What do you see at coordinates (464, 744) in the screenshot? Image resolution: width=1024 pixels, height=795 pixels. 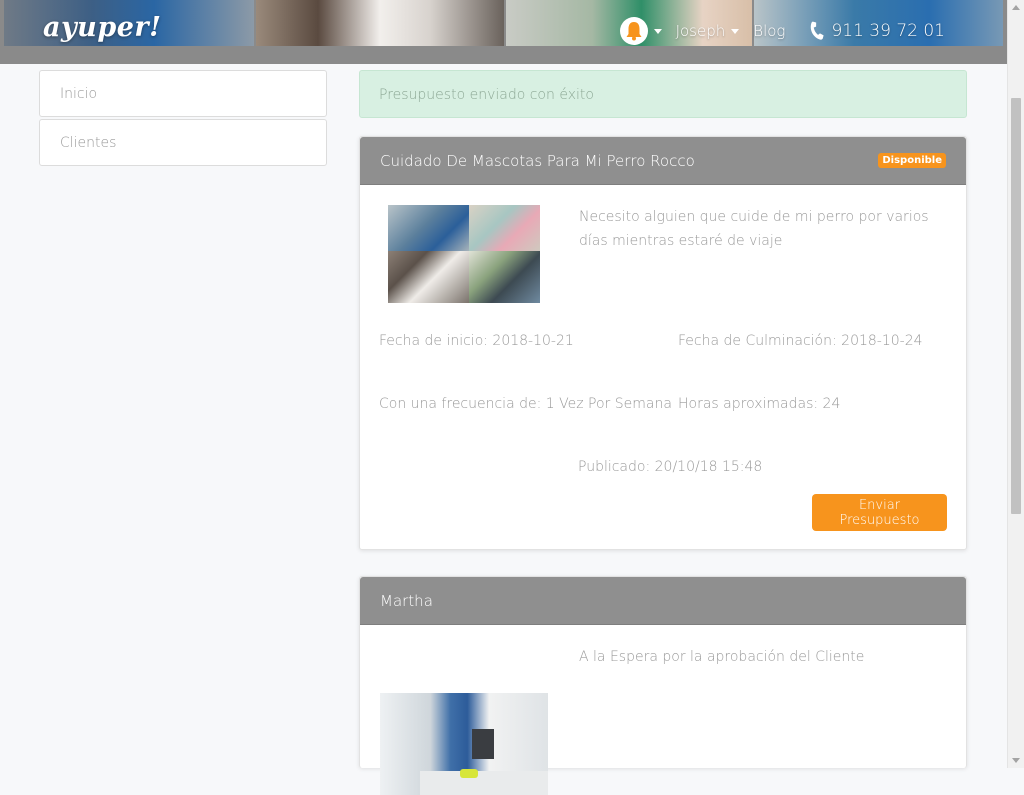 I see `worker-photo` at bounding box center [464, 744].